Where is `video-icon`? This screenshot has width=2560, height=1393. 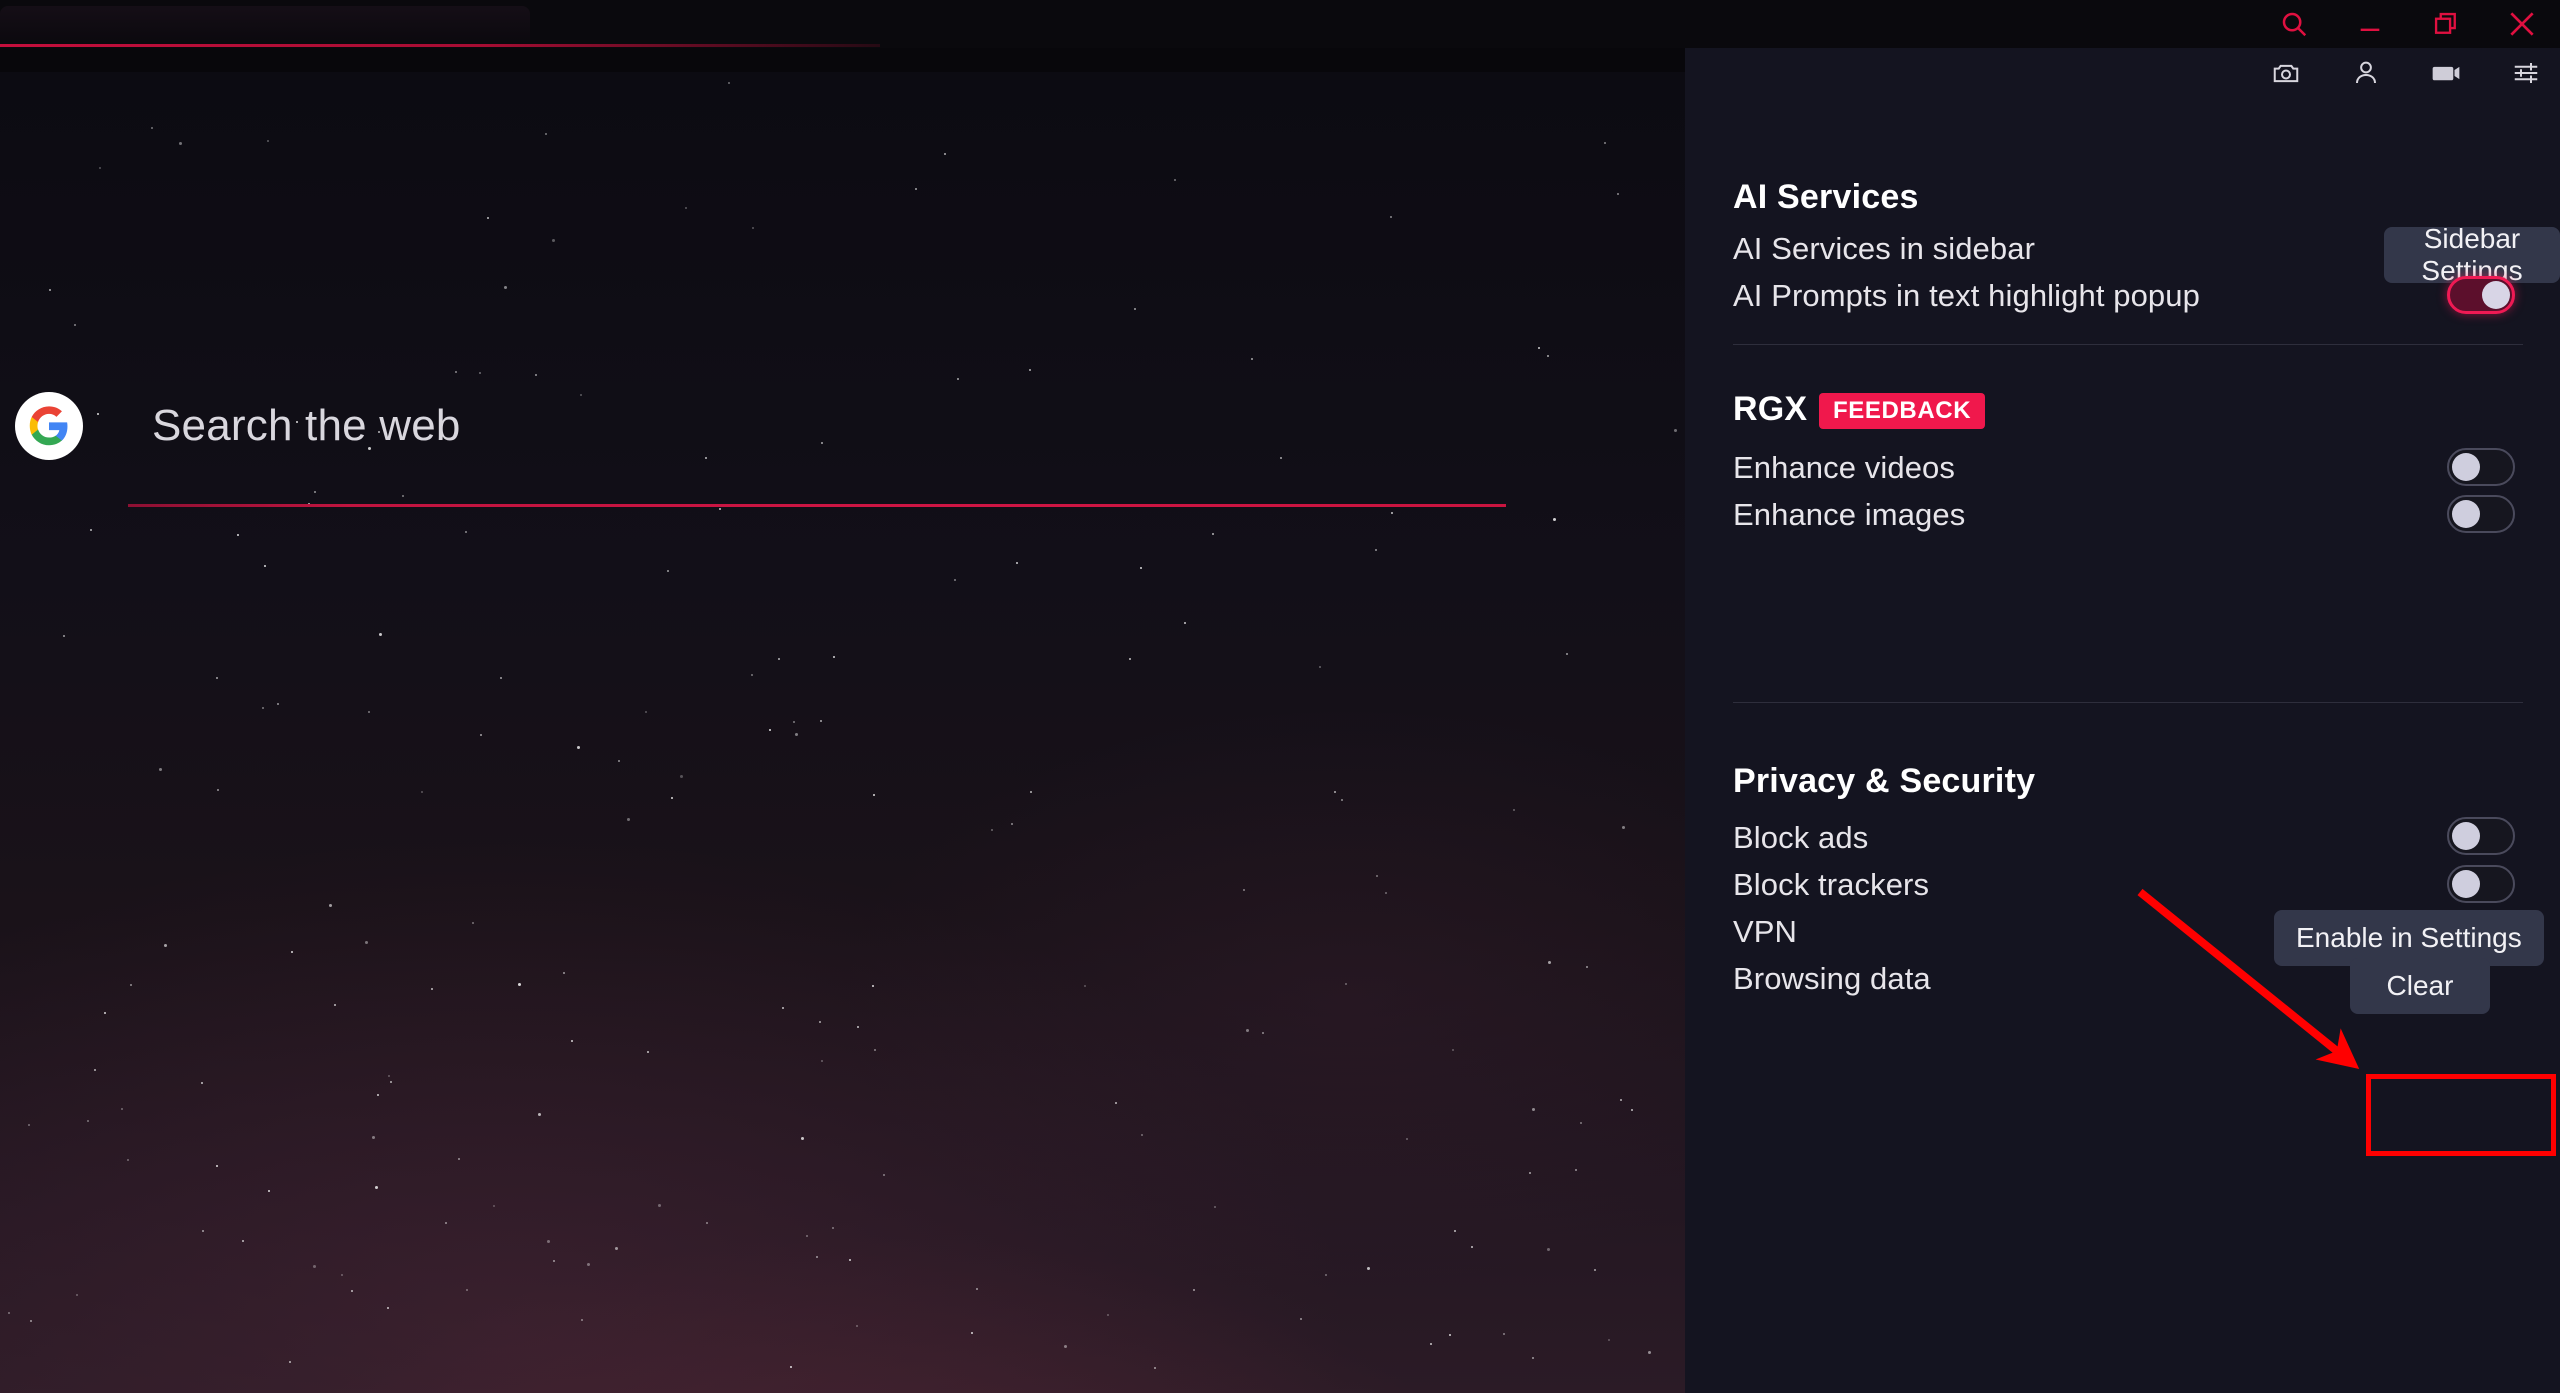 video-icon is located at coordinates (2446, 75).